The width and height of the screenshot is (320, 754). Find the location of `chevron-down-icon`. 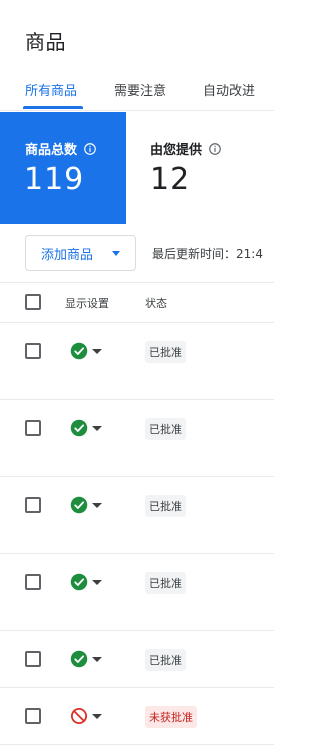

chevron-down-icon is located at coordinates (116, 253).